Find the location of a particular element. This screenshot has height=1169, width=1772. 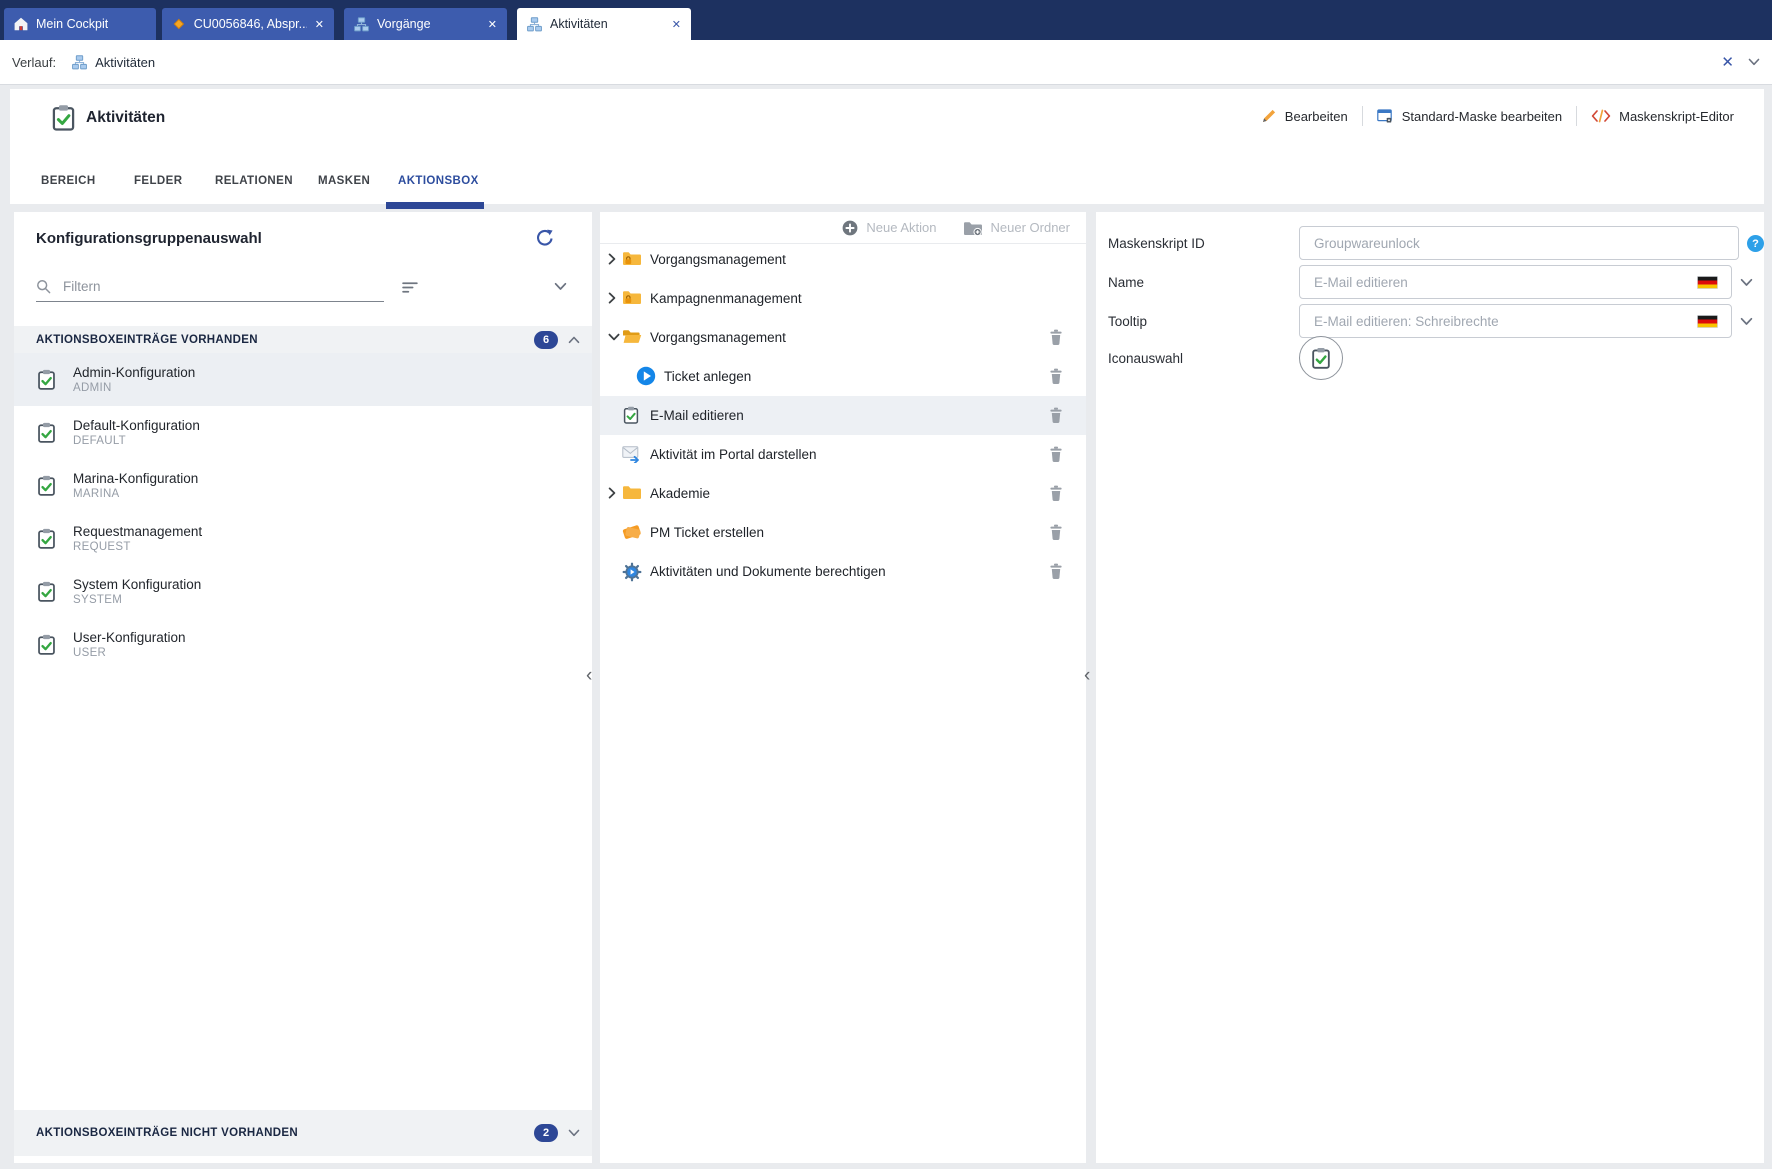

diamond-icon is located at coordinates (179, 24).